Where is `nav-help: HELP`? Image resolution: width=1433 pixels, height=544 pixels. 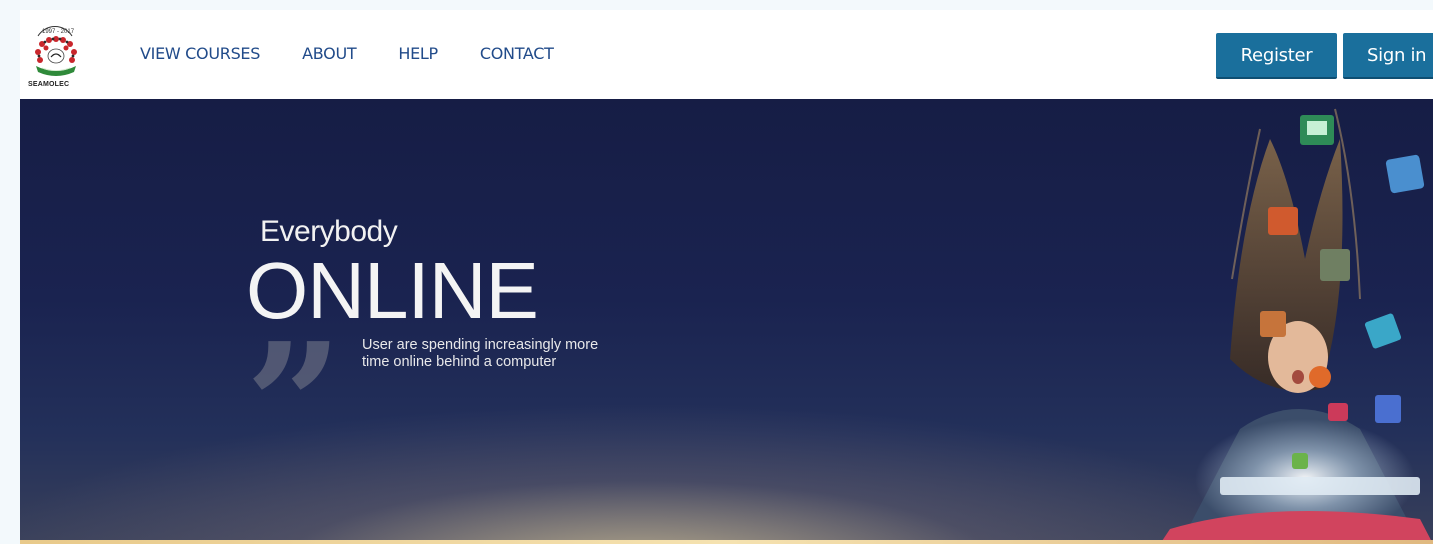 nav-help: HELP is located at coordinates (418, 53).